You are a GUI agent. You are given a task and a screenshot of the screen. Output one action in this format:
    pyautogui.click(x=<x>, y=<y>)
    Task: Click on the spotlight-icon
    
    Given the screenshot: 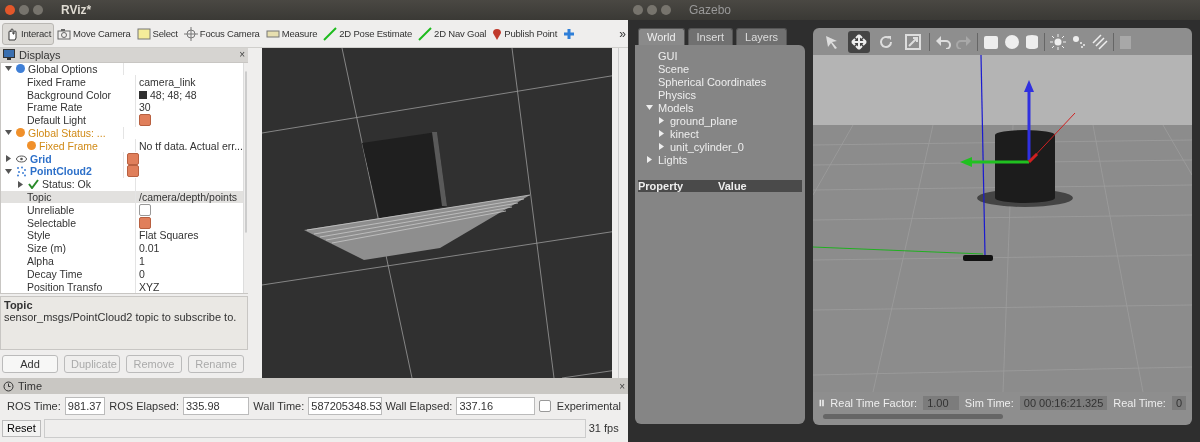 What is the action you would take?
    pyautogui.click(x=1079, y=41)
    